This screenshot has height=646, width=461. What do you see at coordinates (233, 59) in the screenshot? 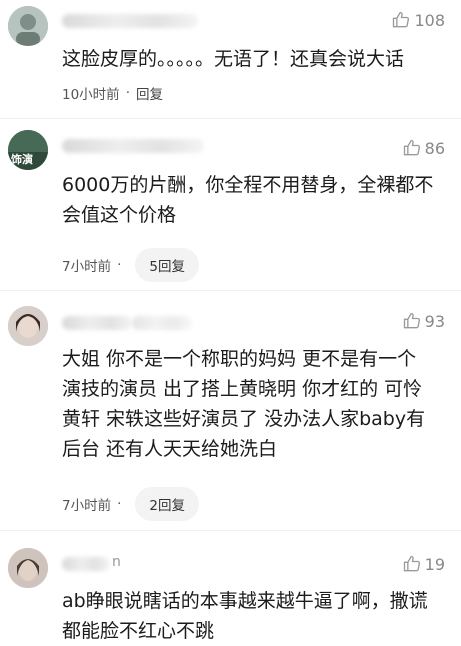
I see `comment-text: 这脸皮厚的。。。。。无语了！还真会说大话` at bounding box center [233, 59].